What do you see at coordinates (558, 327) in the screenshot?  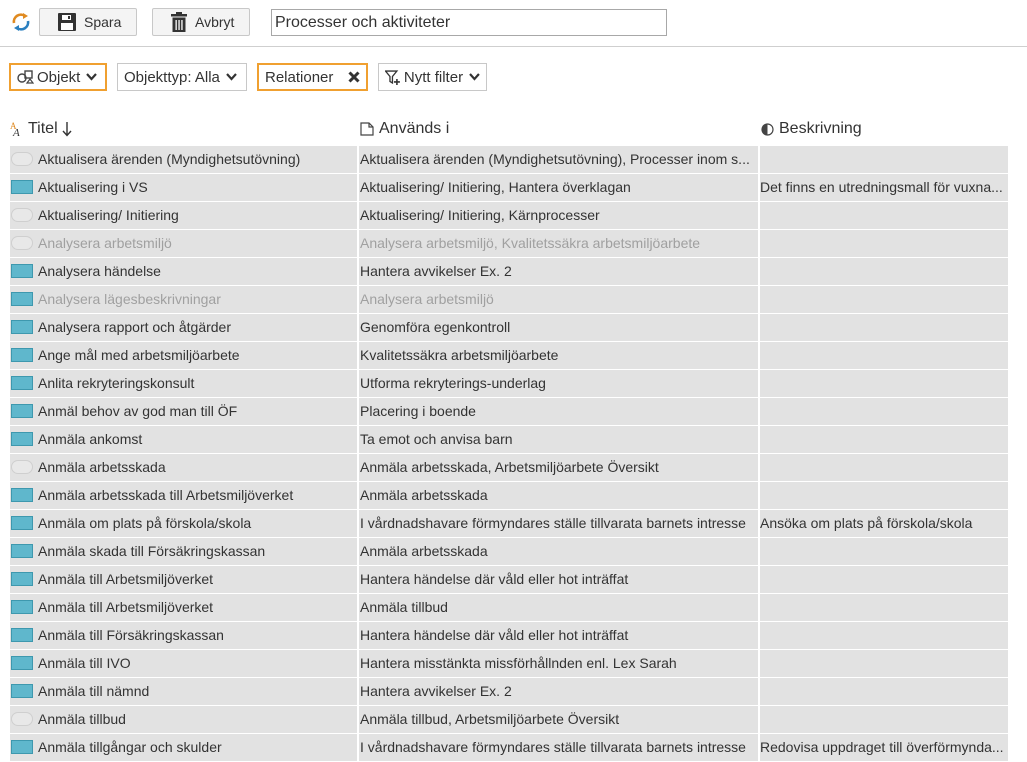 I see `cell-used-in: Genomföra egenkontroll` at bounding box center [558, 327].